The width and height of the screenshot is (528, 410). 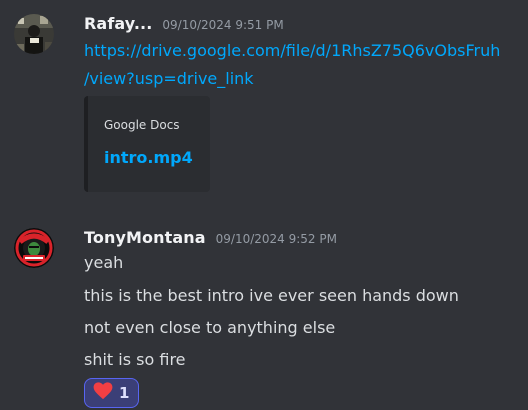 What do you see at coordinates (276, 239) in the screenshot?
I see `message-timestamp: 09/10/2024 9:52 PM` at bounding box center [276, 239].